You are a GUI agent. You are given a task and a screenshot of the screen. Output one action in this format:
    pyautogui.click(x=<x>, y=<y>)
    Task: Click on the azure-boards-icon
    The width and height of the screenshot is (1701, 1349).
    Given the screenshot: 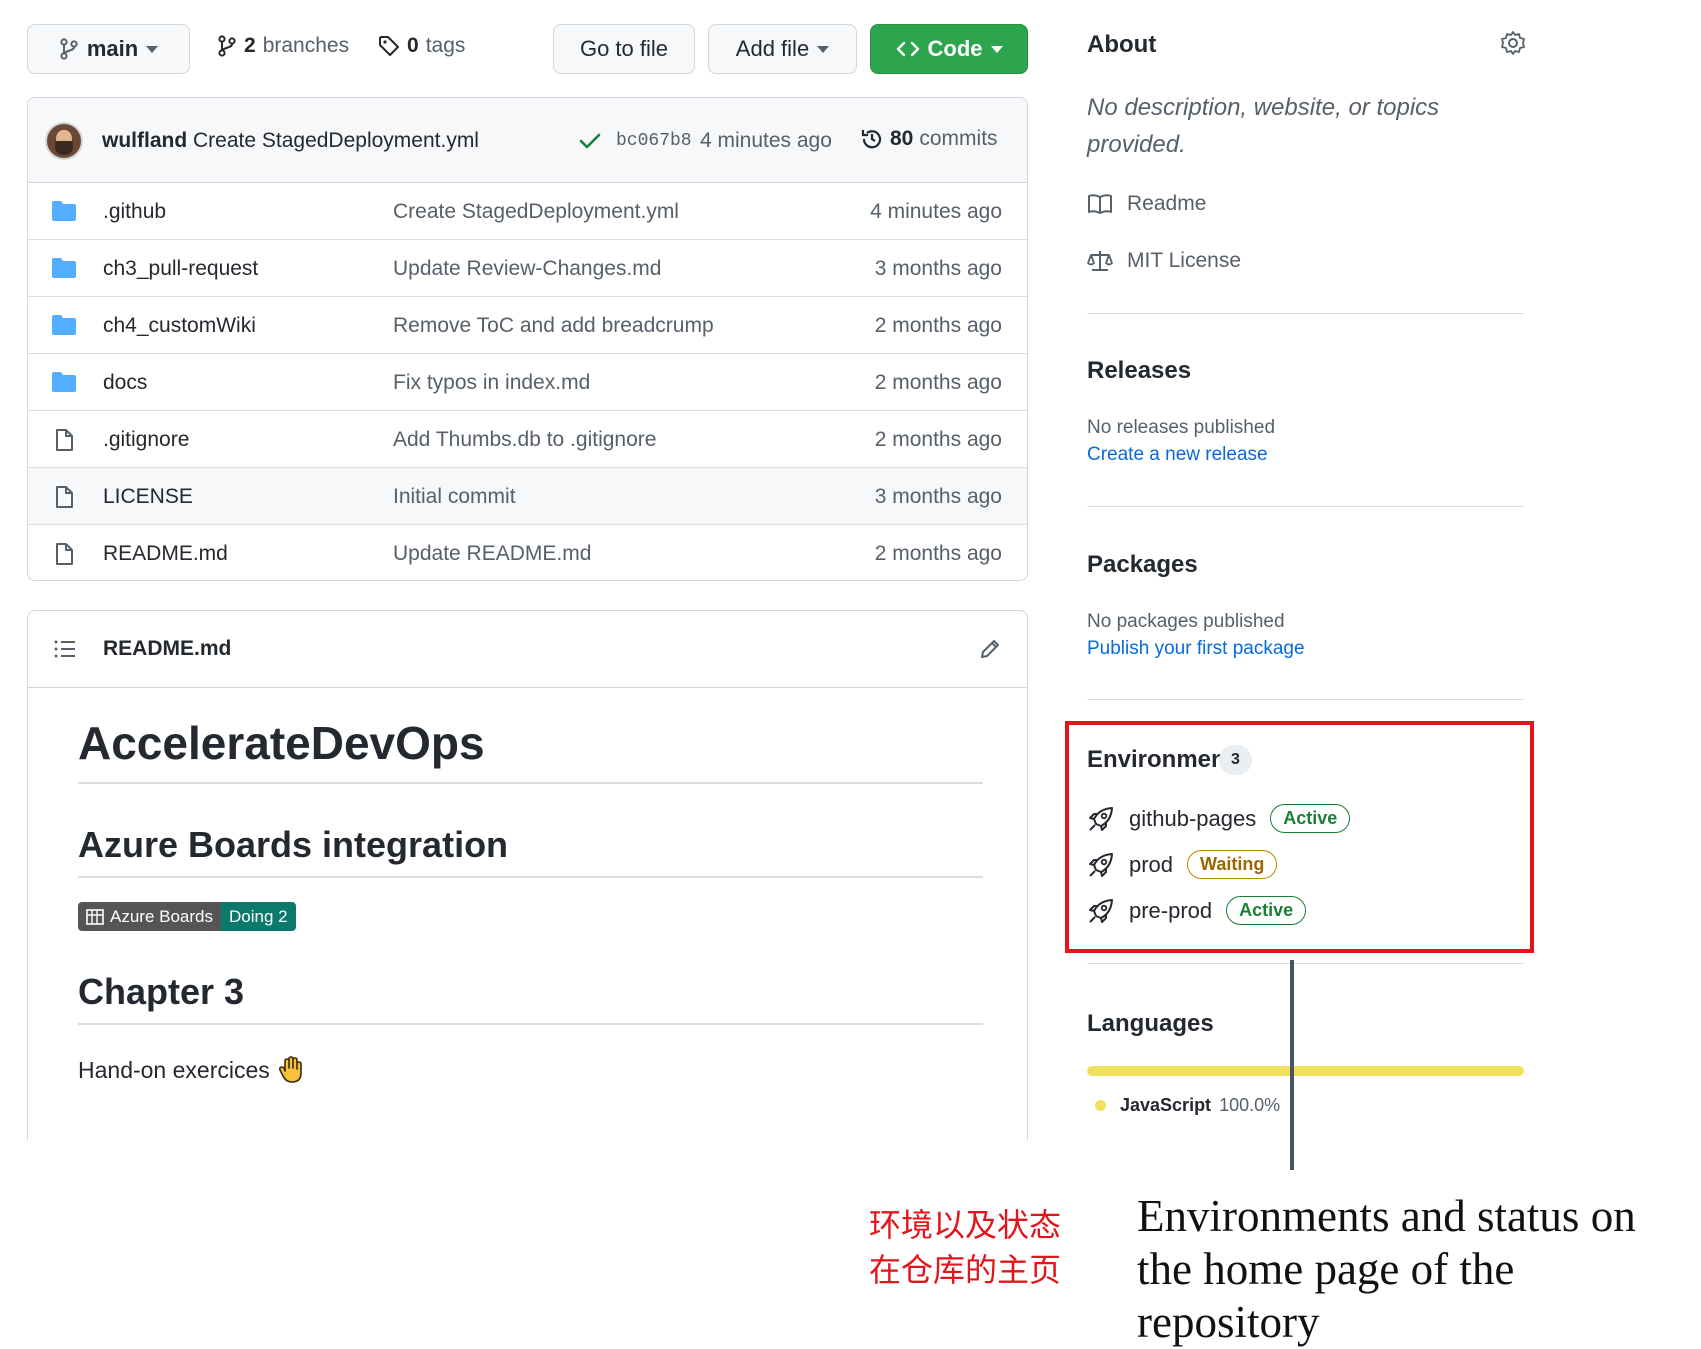 What is the action you would take?
    pyautogui.click(x=95, y=916)
    